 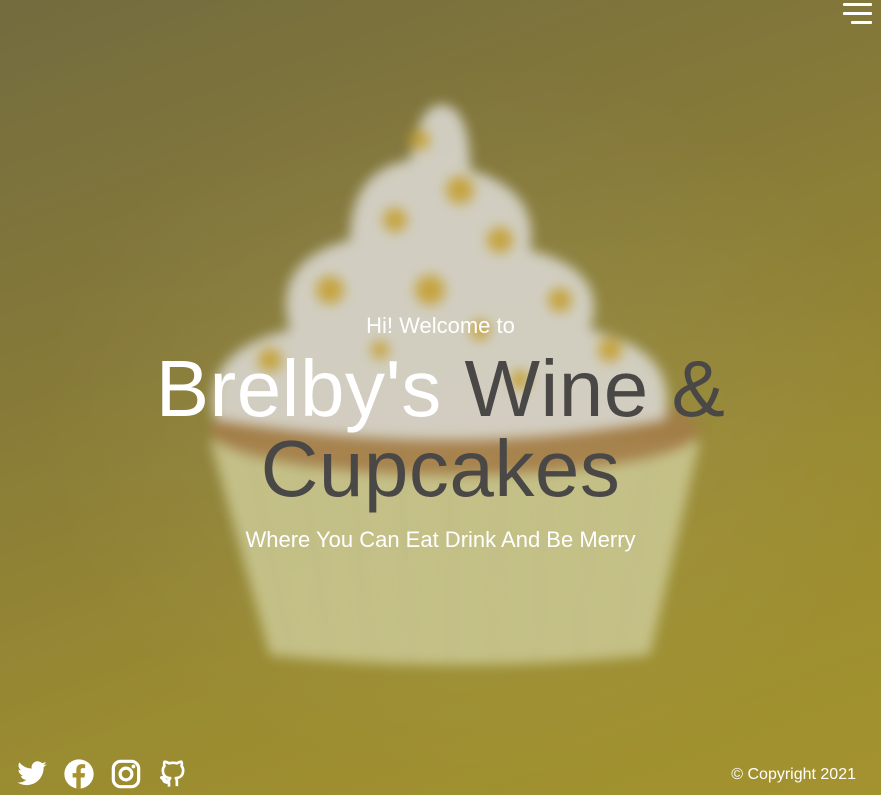 I want to click on facebook-icon, so click(x=79, y=774).